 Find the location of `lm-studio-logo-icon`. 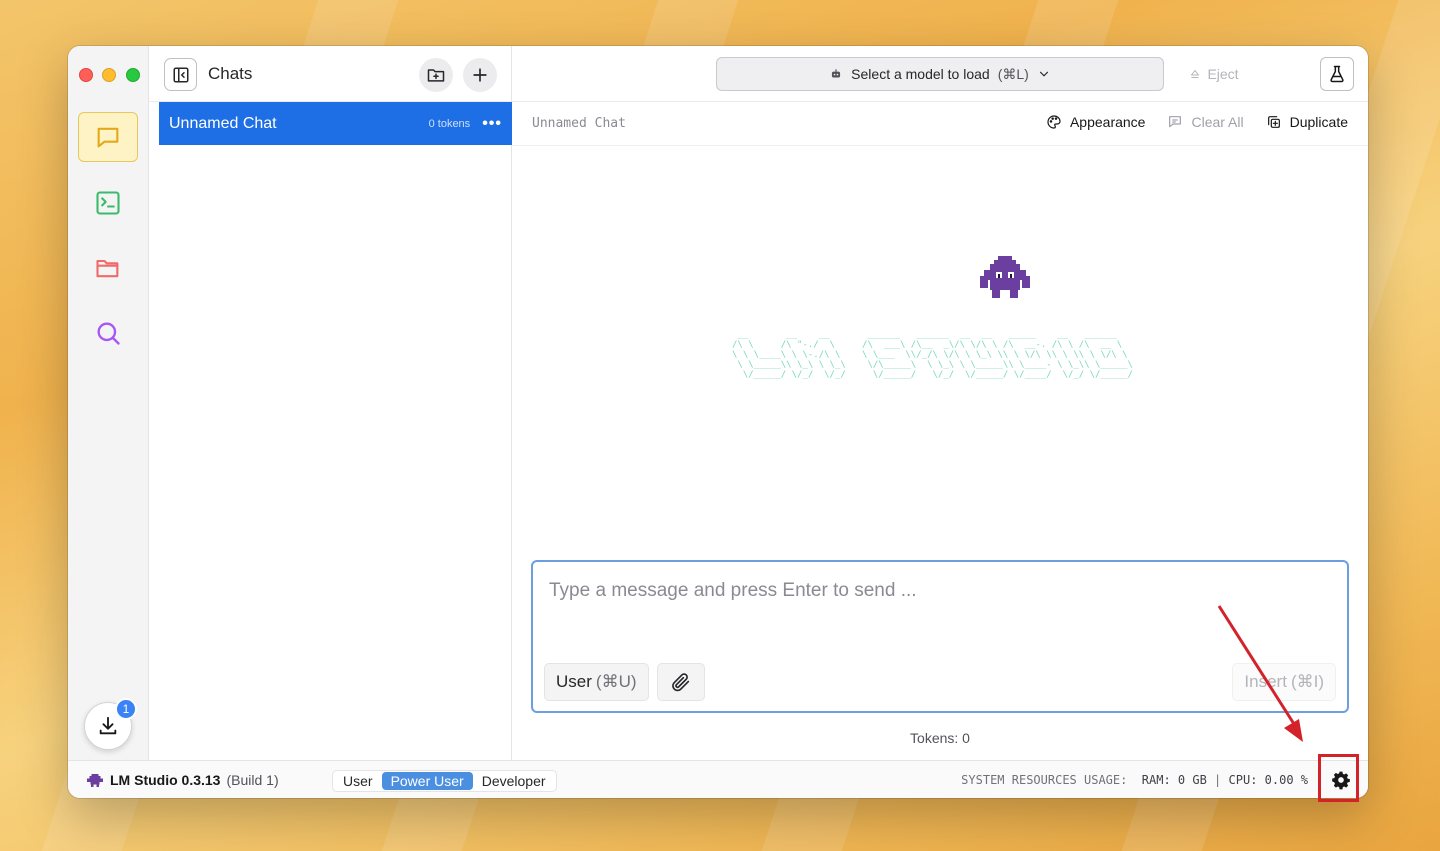

lm-studio-logo-icon is located at coordinates (95, 780).